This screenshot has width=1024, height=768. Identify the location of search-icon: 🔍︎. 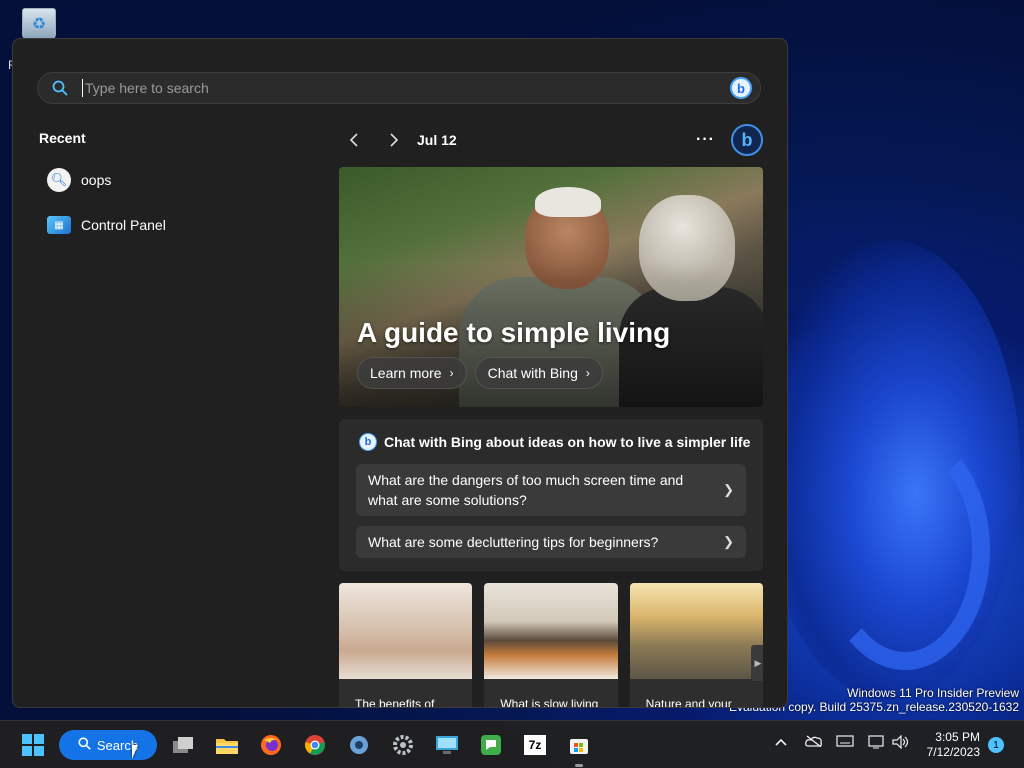
(59, 180).